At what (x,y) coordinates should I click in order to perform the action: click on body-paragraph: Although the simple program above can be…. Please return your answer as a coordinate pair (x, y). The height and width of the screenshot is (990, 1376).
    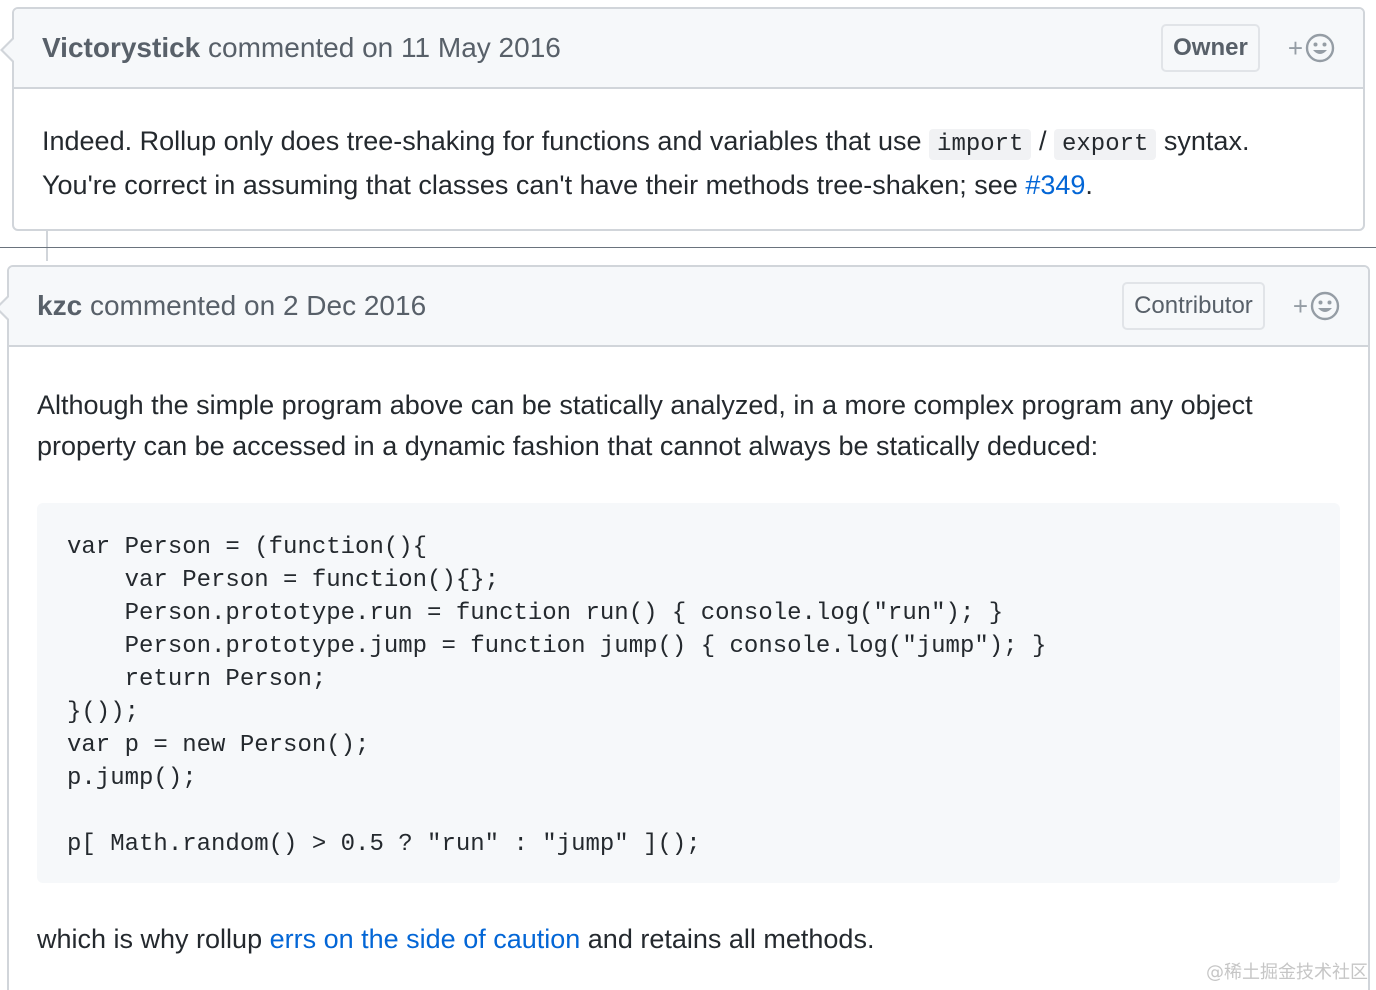
    Looking at the image, I should click on (645, 425).